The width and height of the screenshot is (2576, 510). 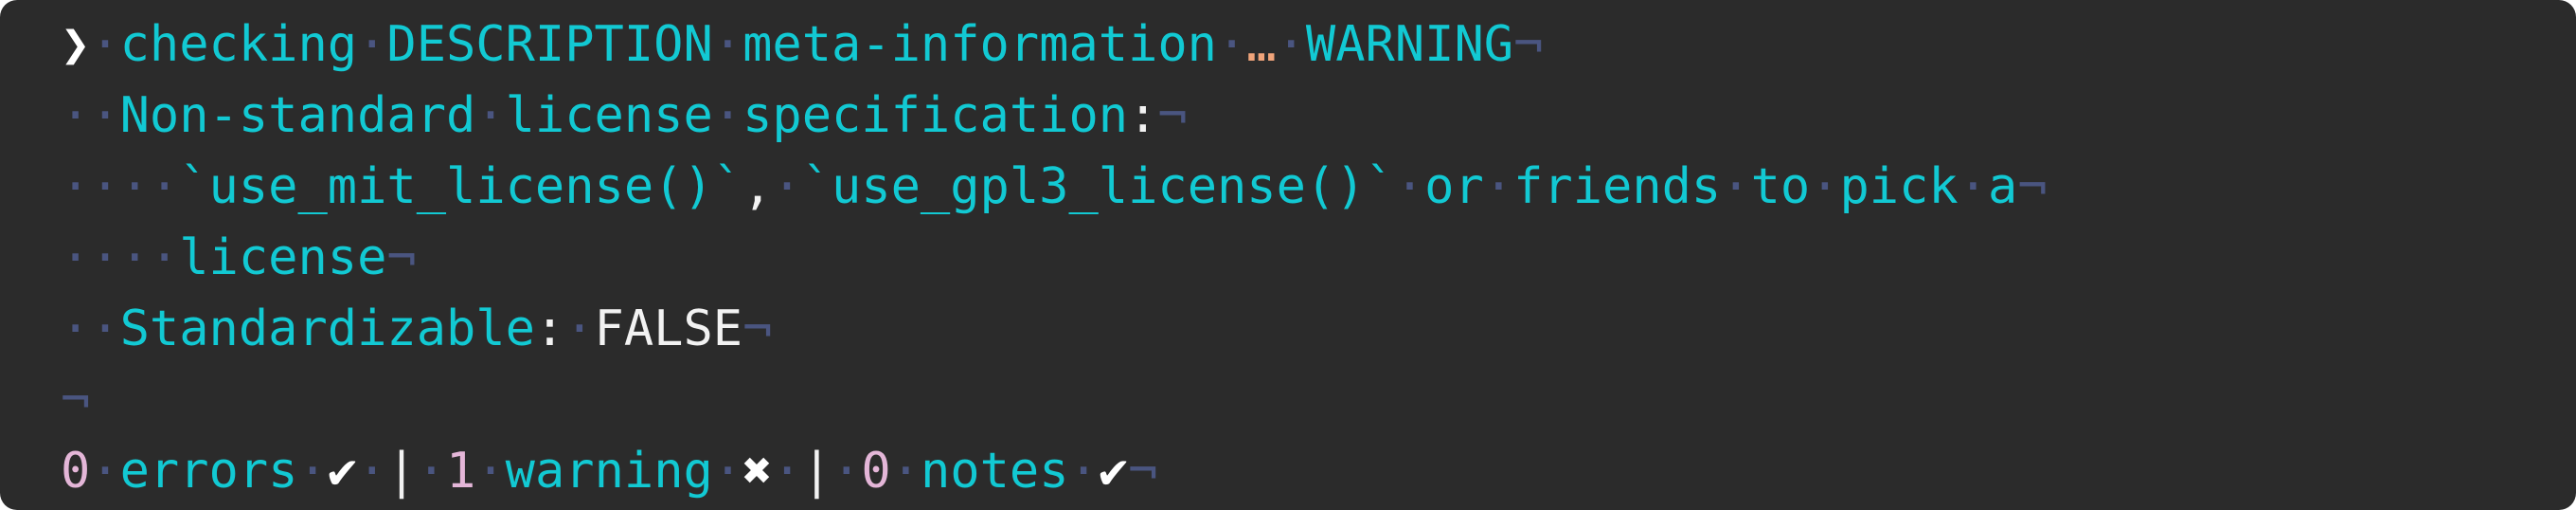 What do you see at coordinates (2003, 187) in the screenshot?
I see `a-word: a` at bounding box center [2003, 187].